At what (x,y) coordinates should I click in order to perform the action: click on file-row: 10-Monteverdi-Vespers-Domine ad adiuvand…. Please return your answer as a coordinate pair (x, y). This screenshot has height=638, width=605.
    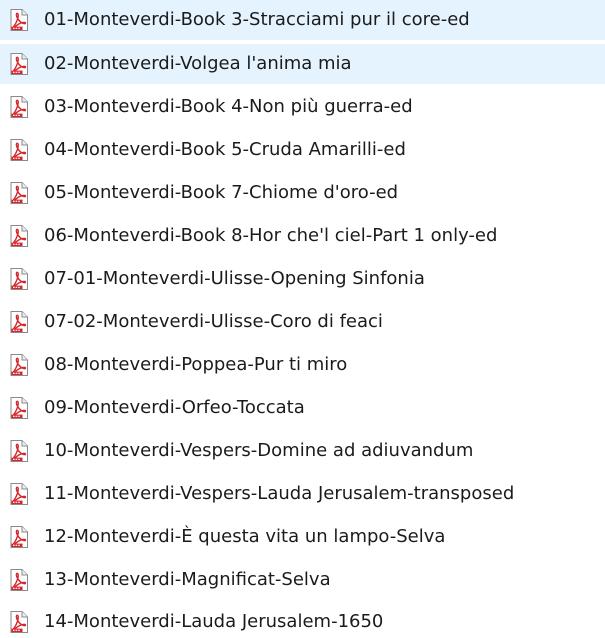
    Looking at the image, I should click on (302, 451).